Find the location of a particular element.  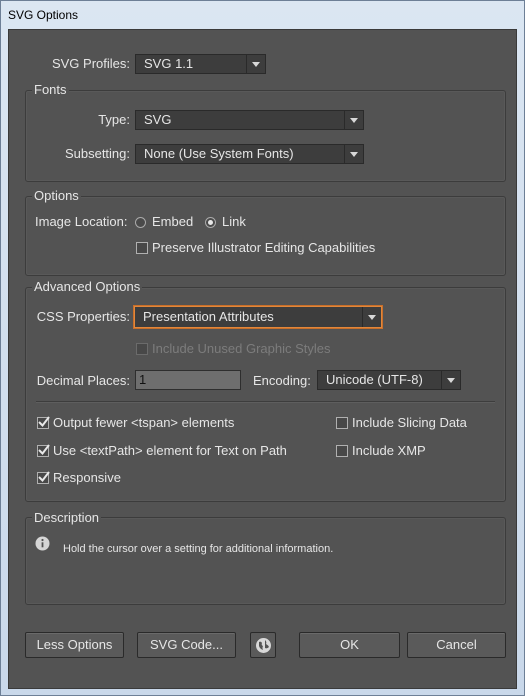

css-properties-select: Presentation Attributes is located at coordinates (258, 317).